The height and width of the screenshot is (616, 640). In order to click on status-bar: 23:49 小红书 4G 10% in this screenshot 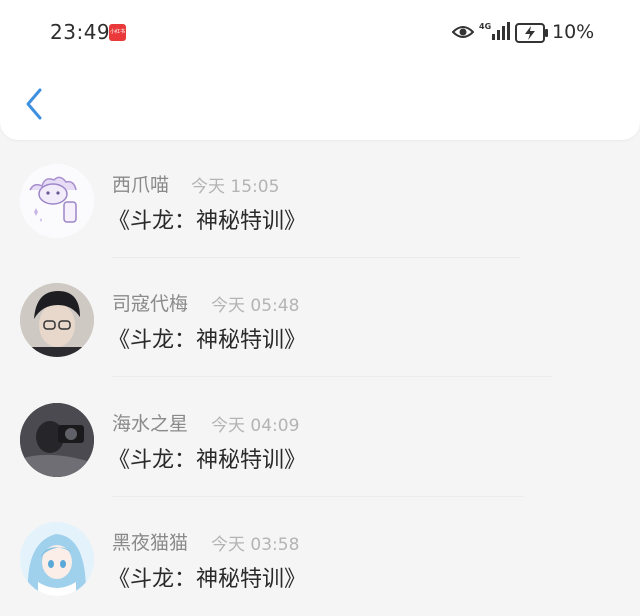, I will do `click(320, 32)`.